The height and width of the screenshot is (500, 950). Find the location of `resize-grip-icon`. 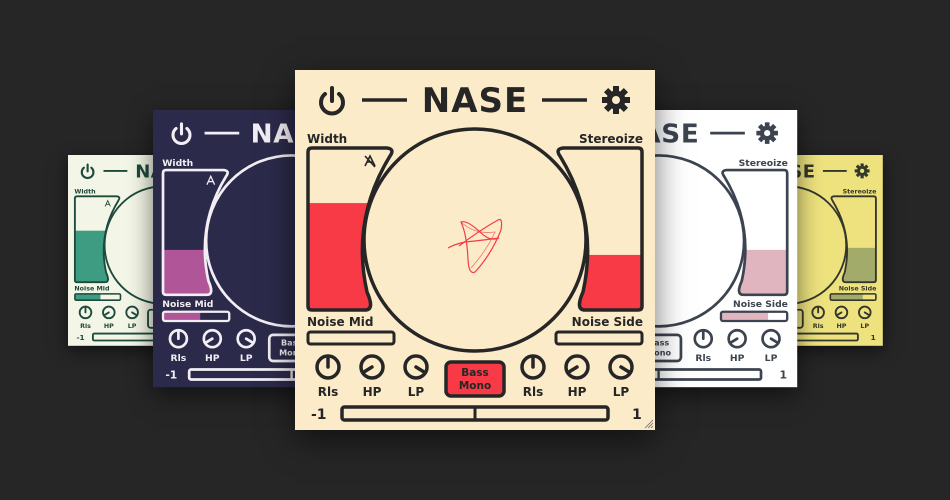

resize-grip-icon is located at coordinates (649, 424).